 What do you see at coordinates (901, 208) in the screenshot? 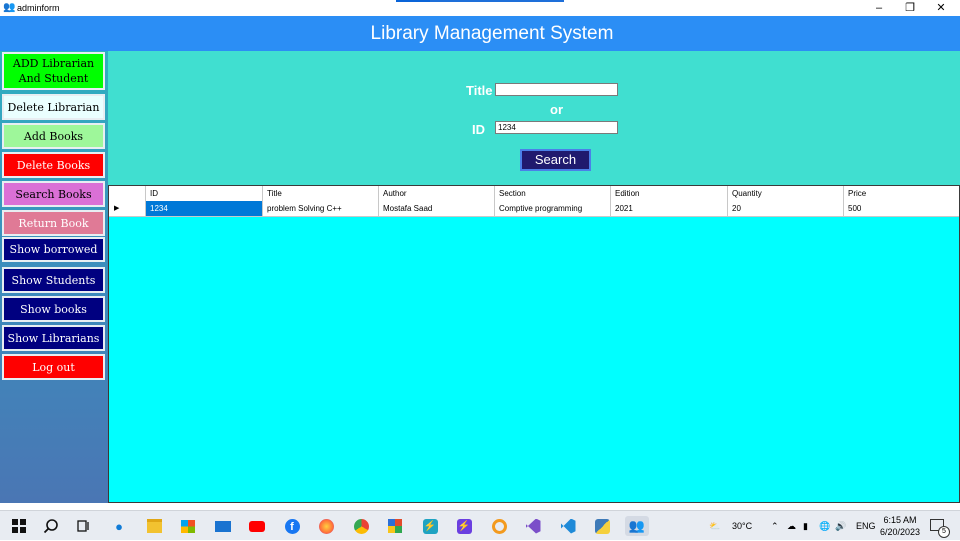
I see `cell-price: 500` at bounding box center [901, 208].